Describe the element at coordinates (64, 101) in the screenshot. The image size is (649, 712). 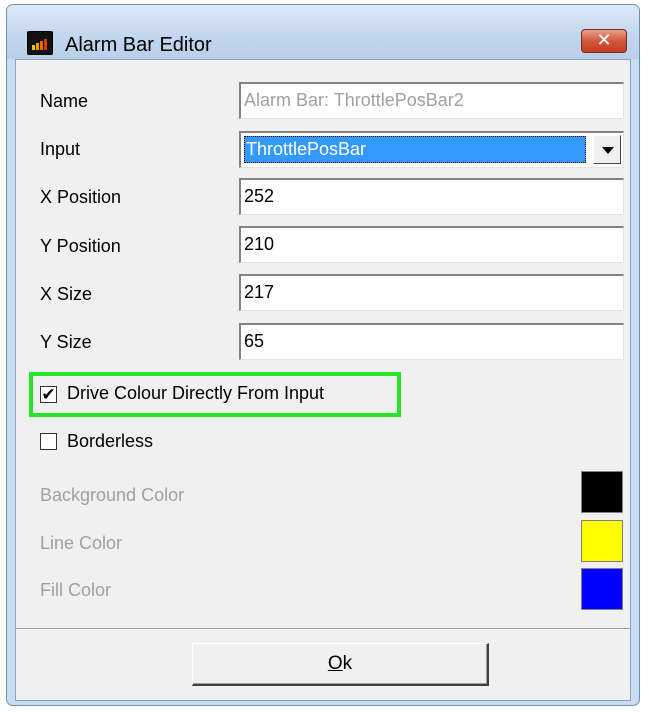
I see `name-label: Name` at that location.